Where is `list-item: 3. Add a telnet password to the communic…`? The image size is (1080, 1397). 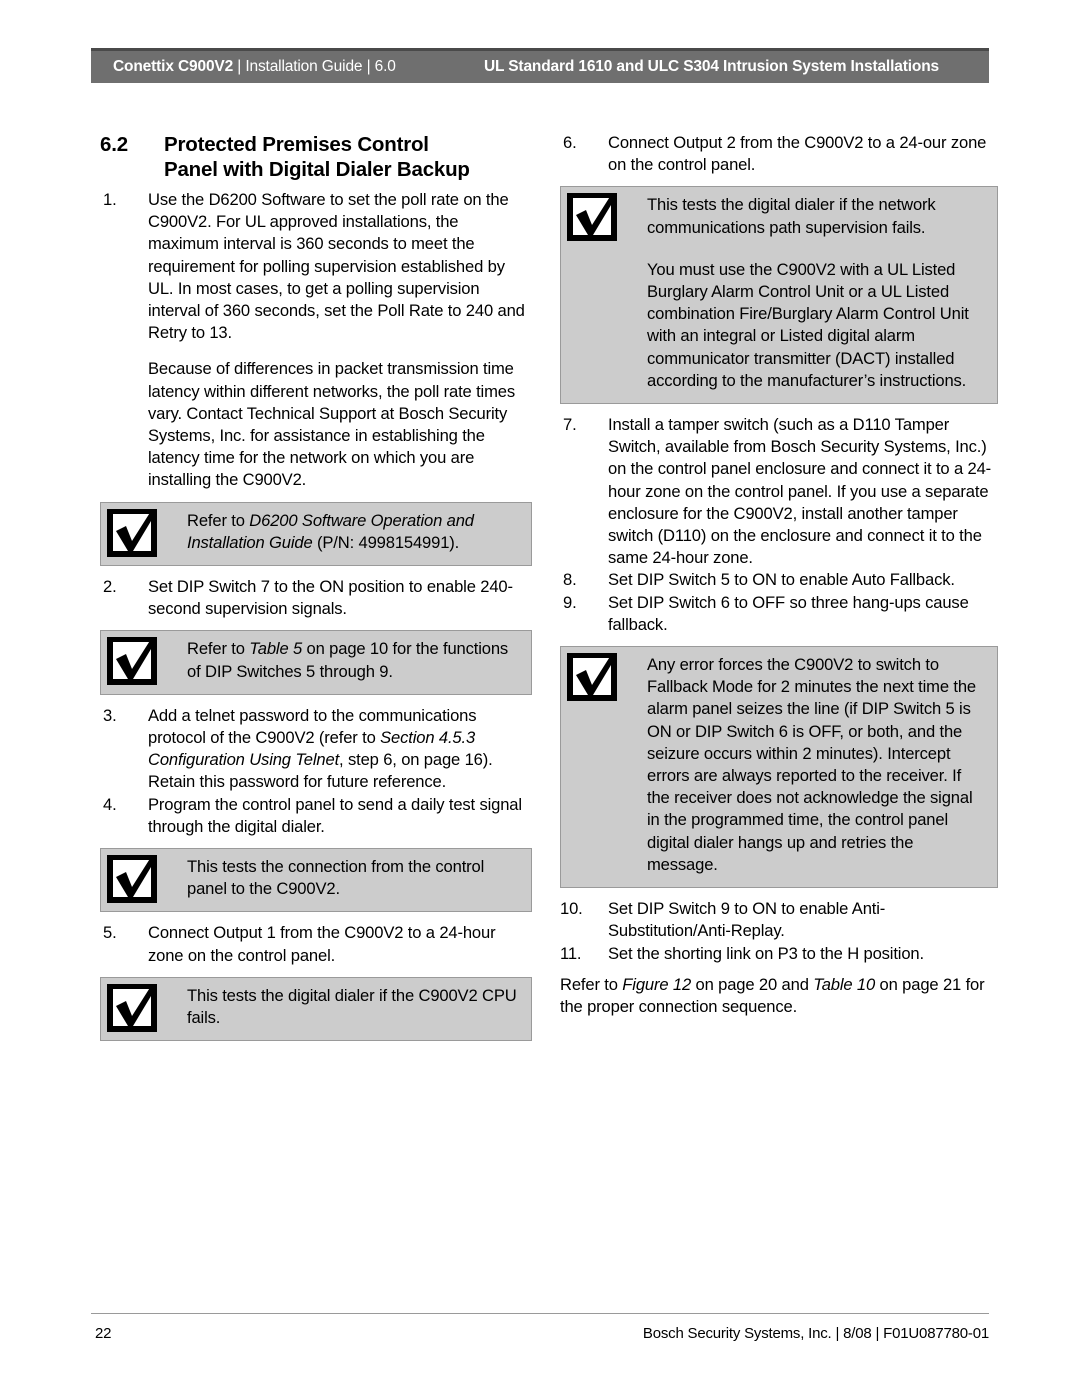 list-item: 3. Add a telnet password to the communic… is located at coordinates (316, 749).